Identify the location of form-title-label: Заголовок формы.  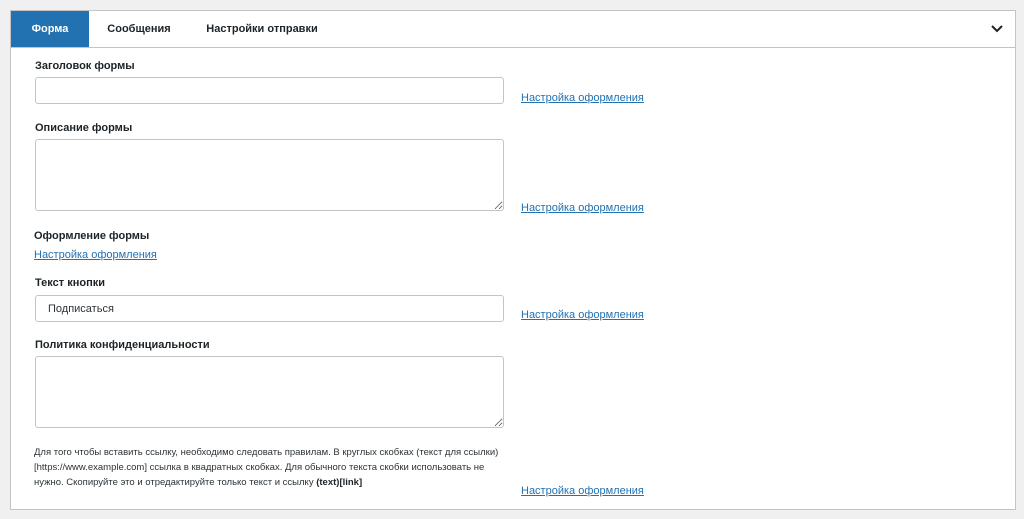
(85, 66).